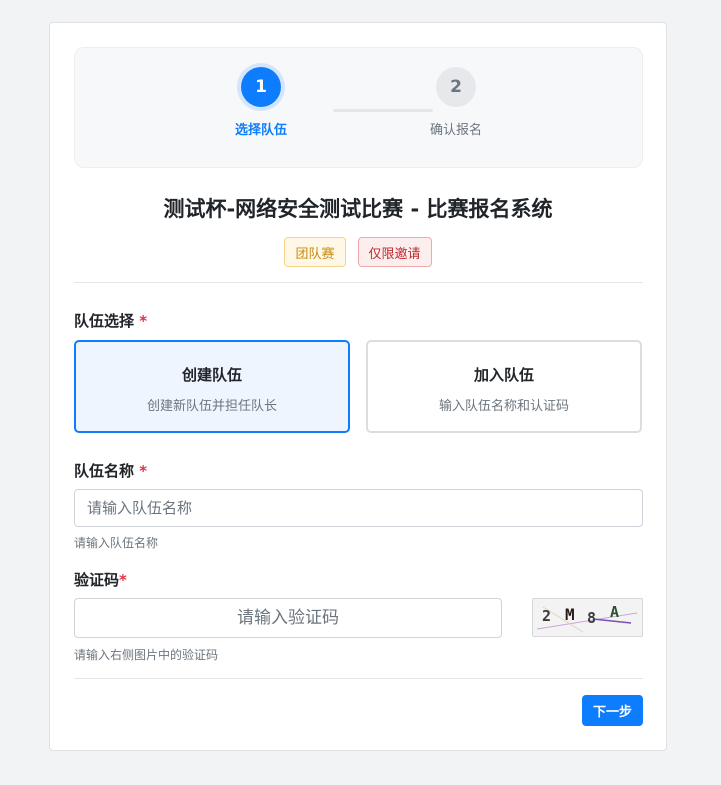  I want to click on captcha-label-text: 验证码, so click(97, 580).